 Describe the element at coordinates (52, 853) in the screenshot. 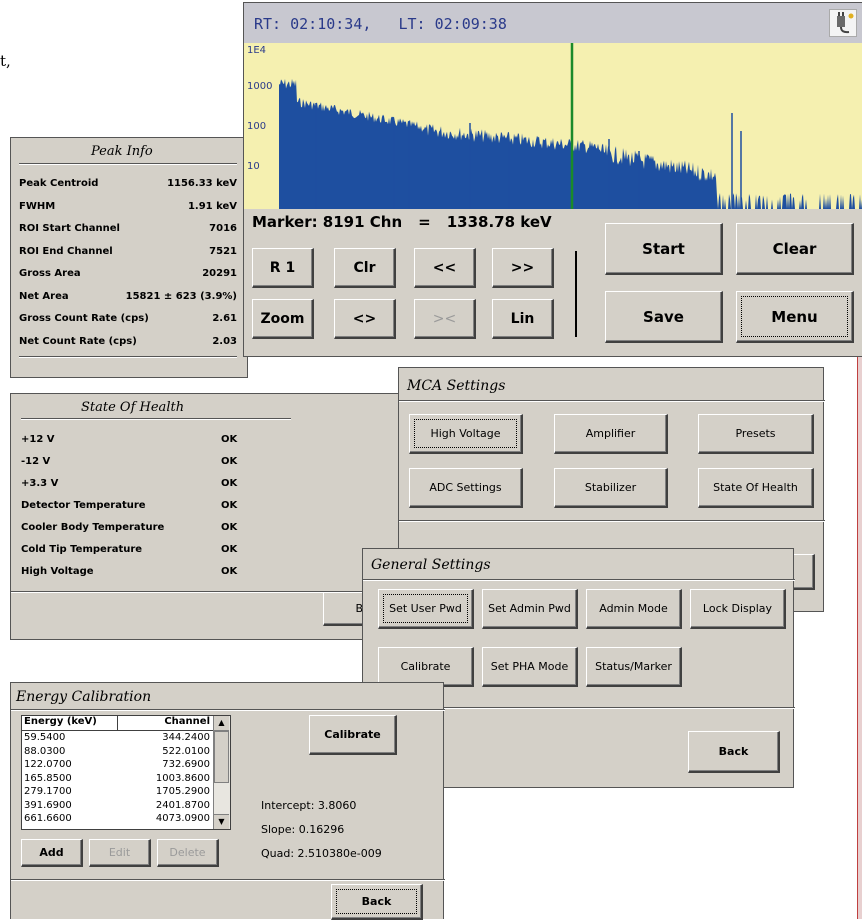

I see `add-button: Add` at that location.